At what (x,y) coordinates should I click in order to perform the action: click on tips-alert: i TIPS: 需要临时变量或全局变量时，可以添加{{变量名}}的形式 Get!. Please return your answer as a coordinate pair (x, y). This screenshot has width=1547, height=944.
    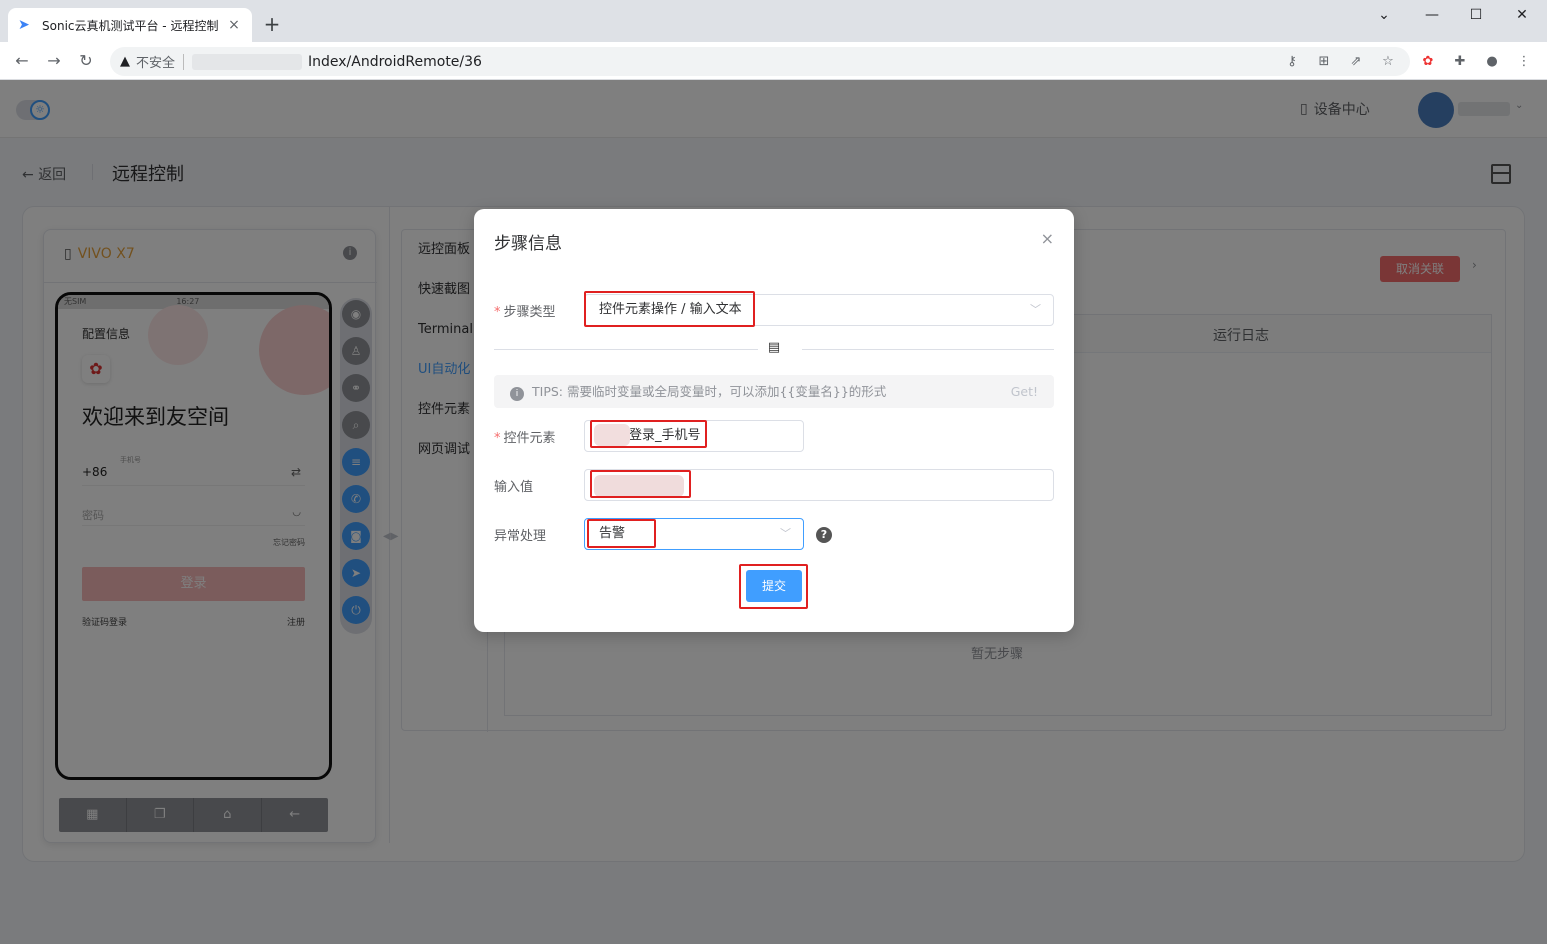
    Looking at the image, I should click on (774, 391).